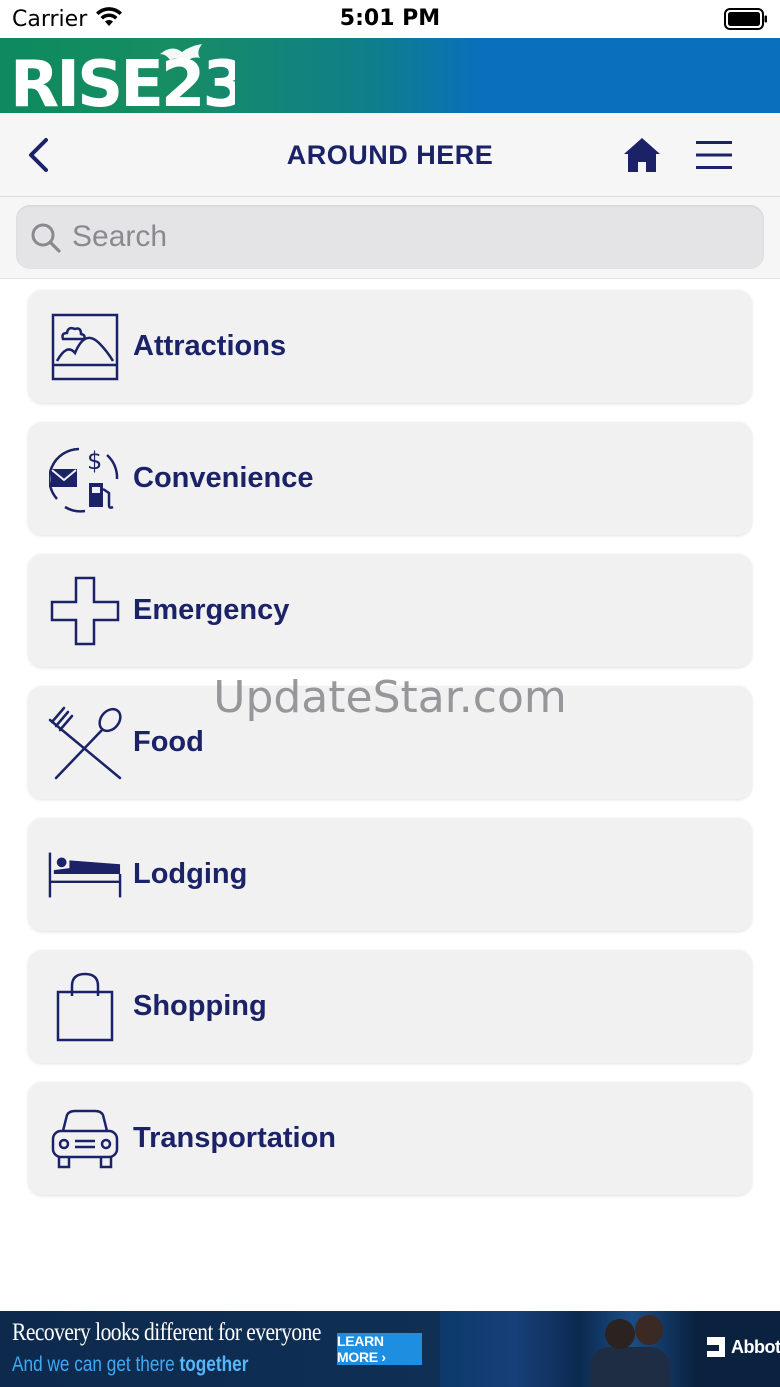 The width and height of the screenshot is (780, 1387). Describe the element at coordinates (412, 237) in the screenshot. I see `search-input` at that location.